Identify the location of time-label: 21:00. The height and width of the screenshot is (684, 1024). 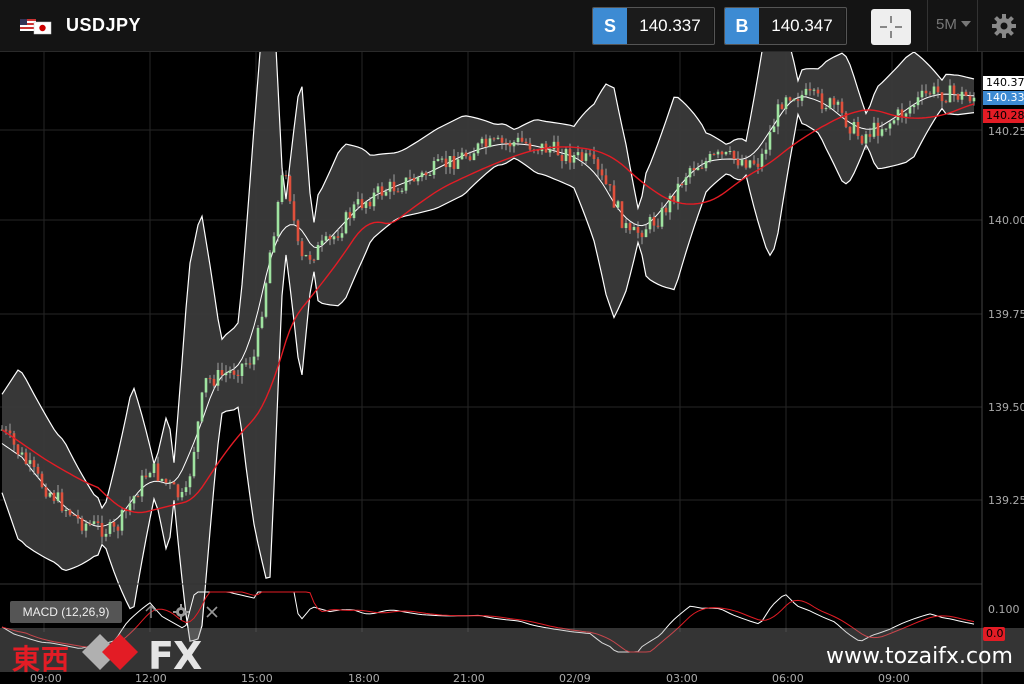
(469, 678).